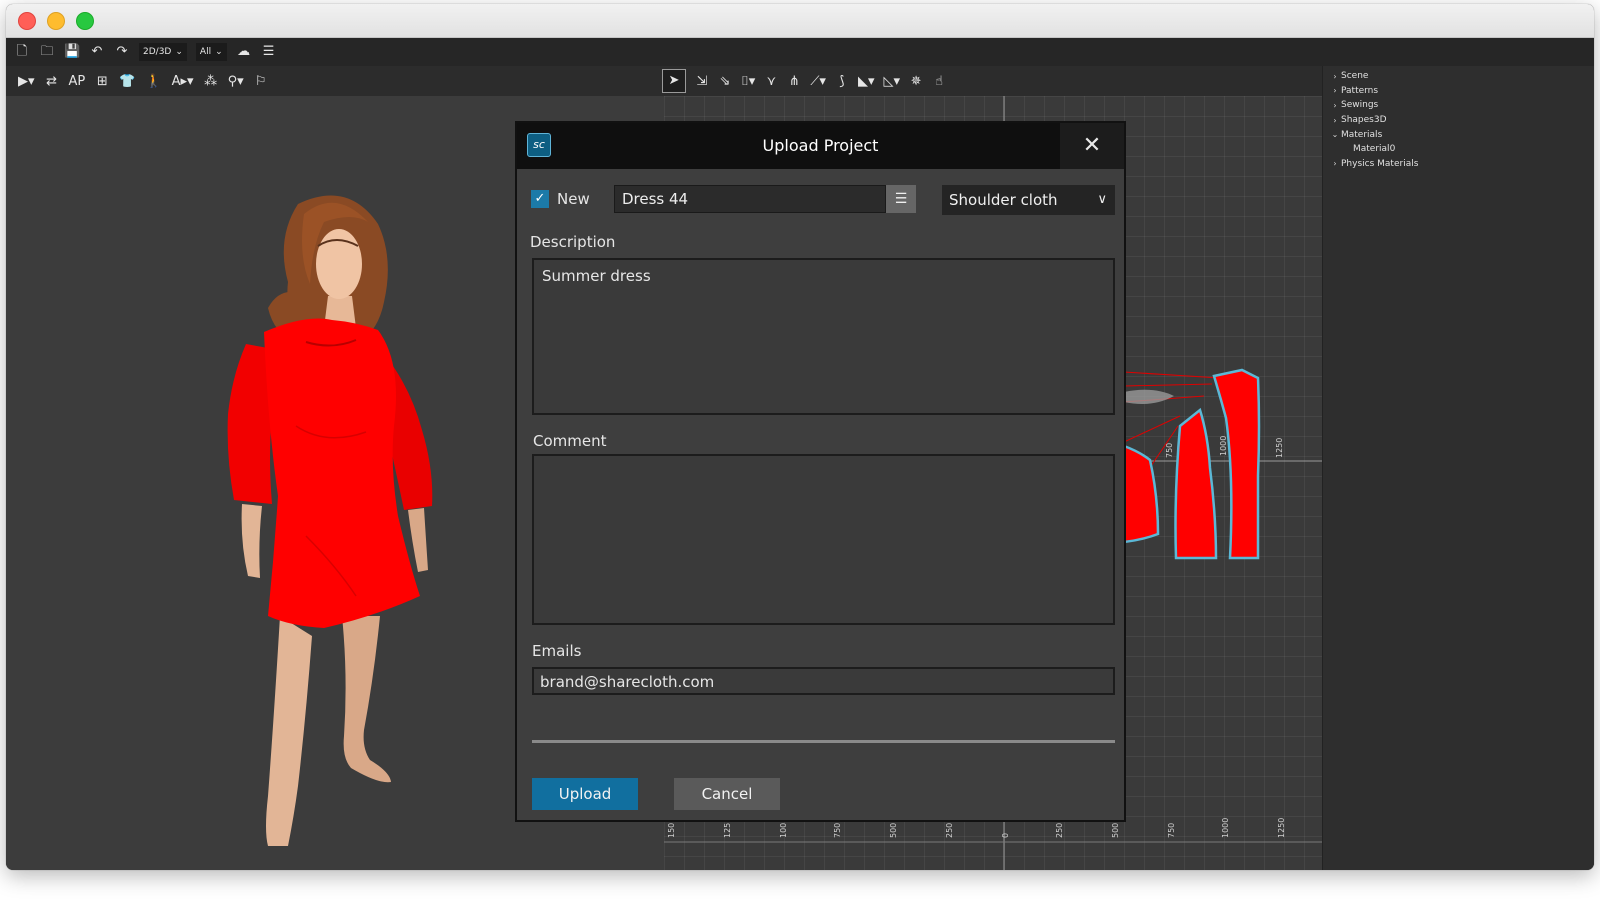  I want to click on description-label: Description, so click(573, 242).